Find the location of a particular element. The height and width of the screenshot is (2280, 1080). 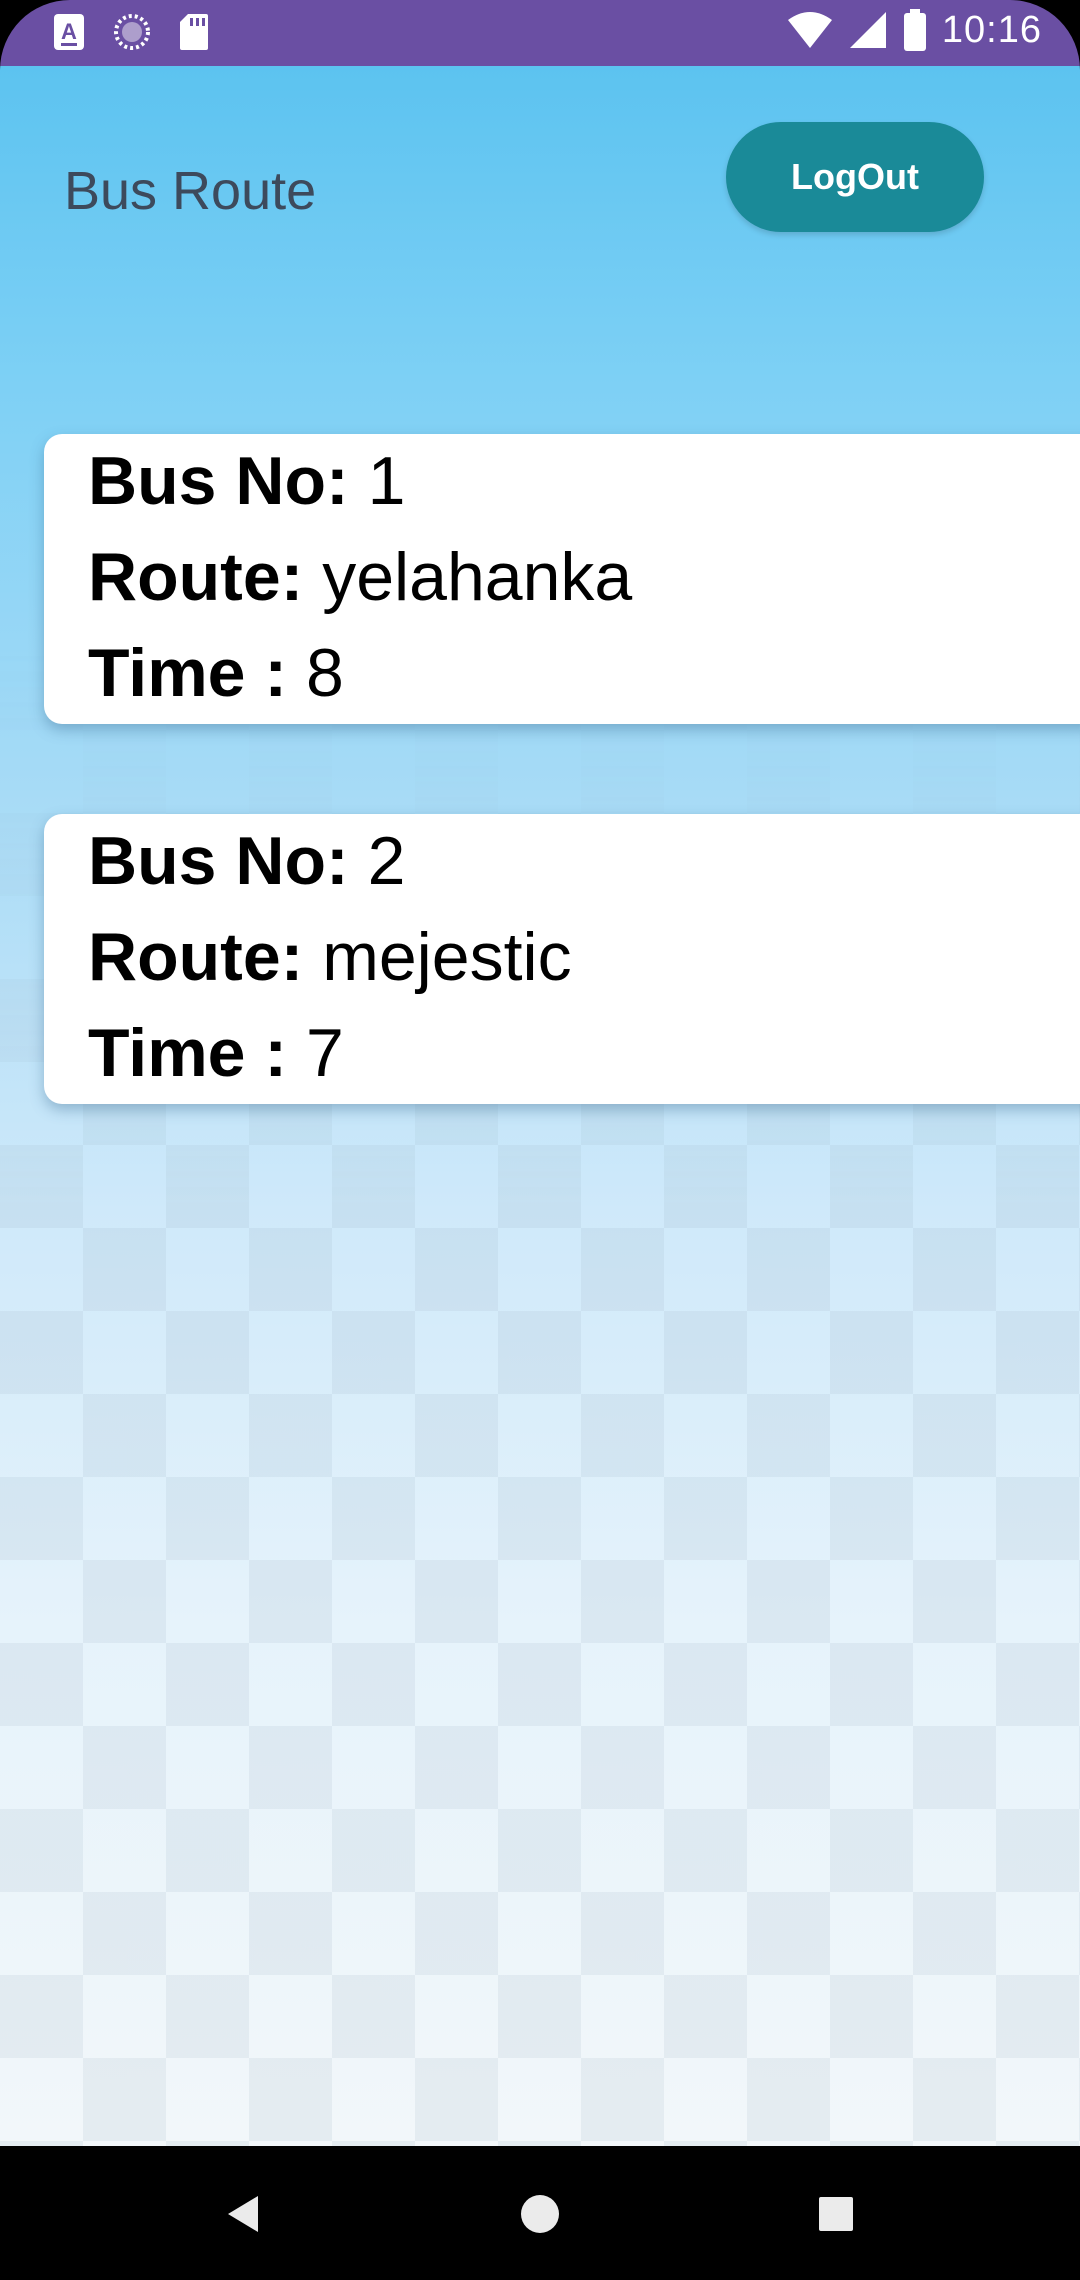

navigation-bar is located at coordinates (540, 2213).